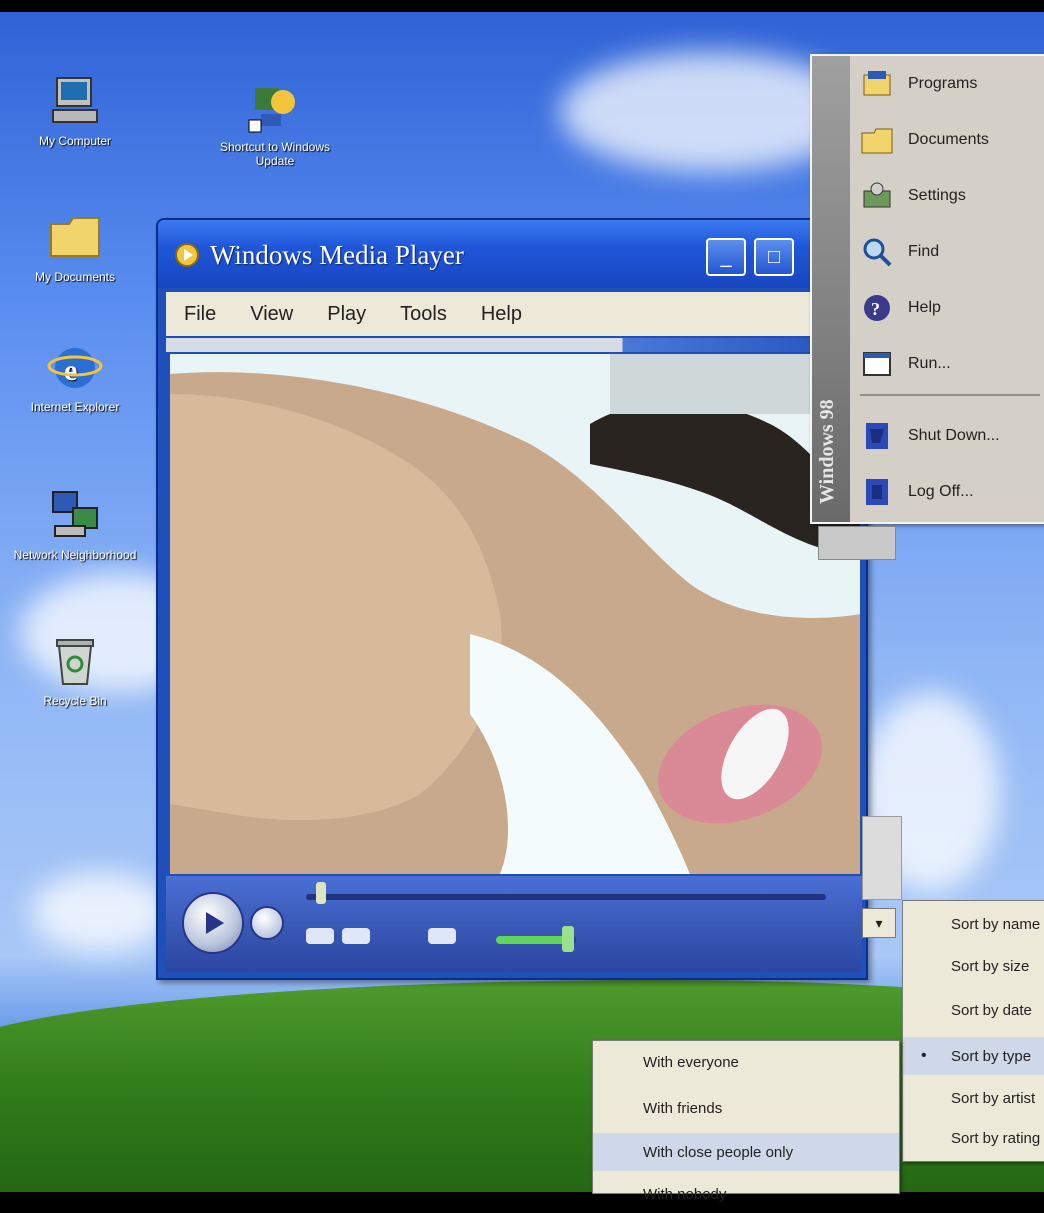 This screenshot has height=1213, width=1044. I want to click on desktop-icon-label: Network Neighborhood, so click(75, 555).